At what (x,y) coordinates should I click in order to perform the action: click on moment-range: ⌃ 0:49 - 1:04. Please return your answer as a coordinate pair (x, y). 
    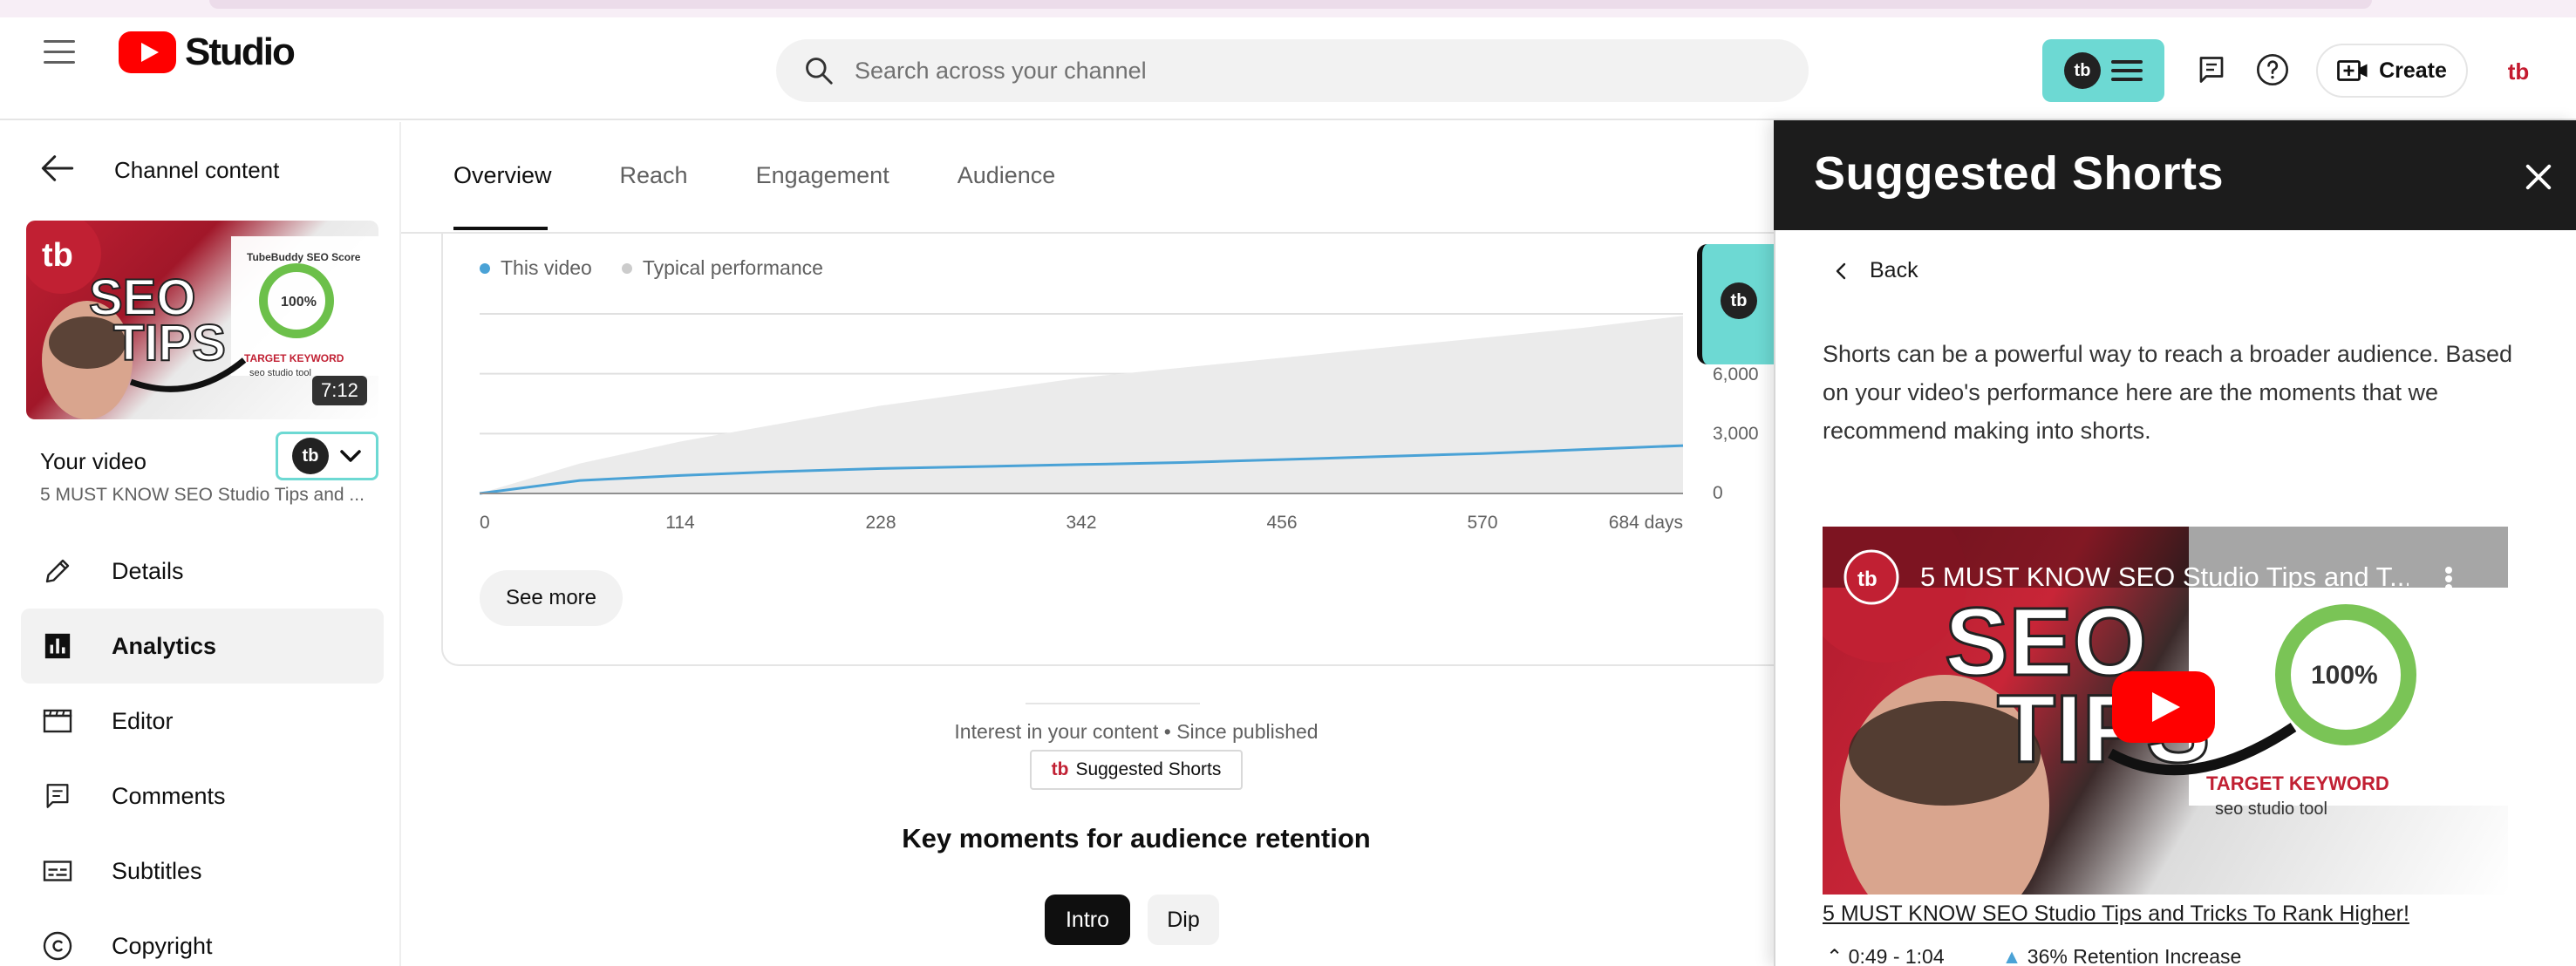
    Looking at the image, I should click on (1886, 955).